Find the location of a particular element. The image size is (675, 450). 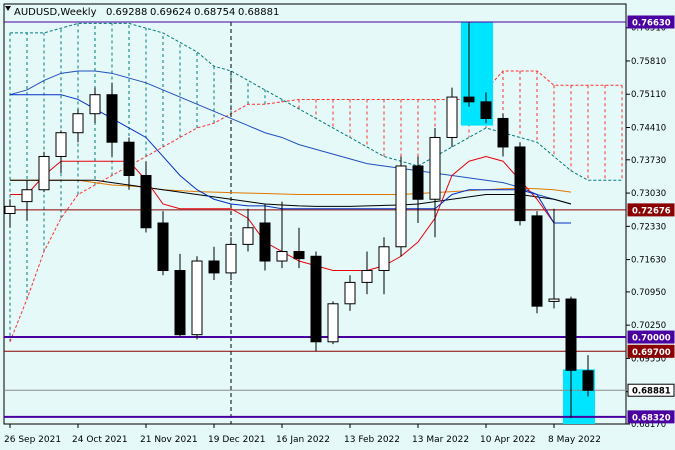

y-tick-label: 0.74410 is located at coordinates (648, 128).